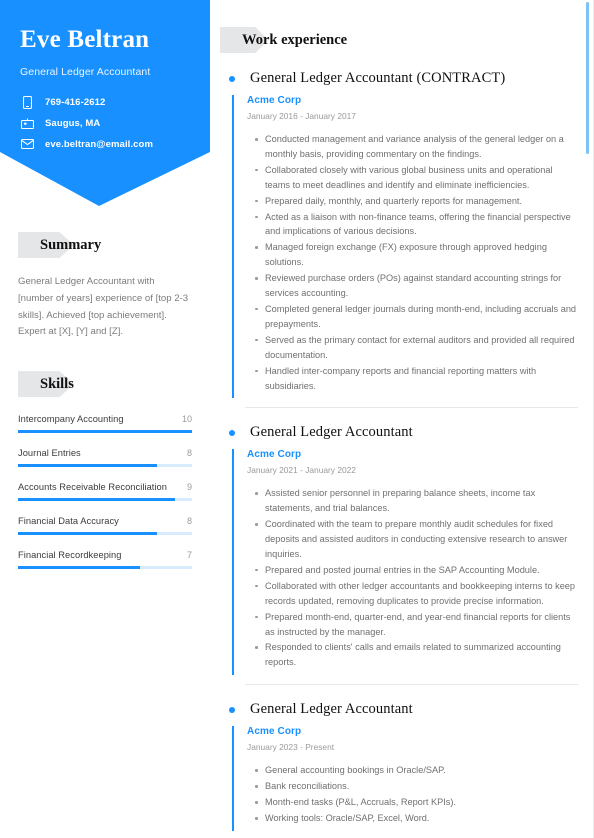 This screenshot has height=838, width=594. What do you see at coordinates (85, 39) in the screenshot?
I see `candidate-name: Eve Beltran` at bounding box center [85, 39].